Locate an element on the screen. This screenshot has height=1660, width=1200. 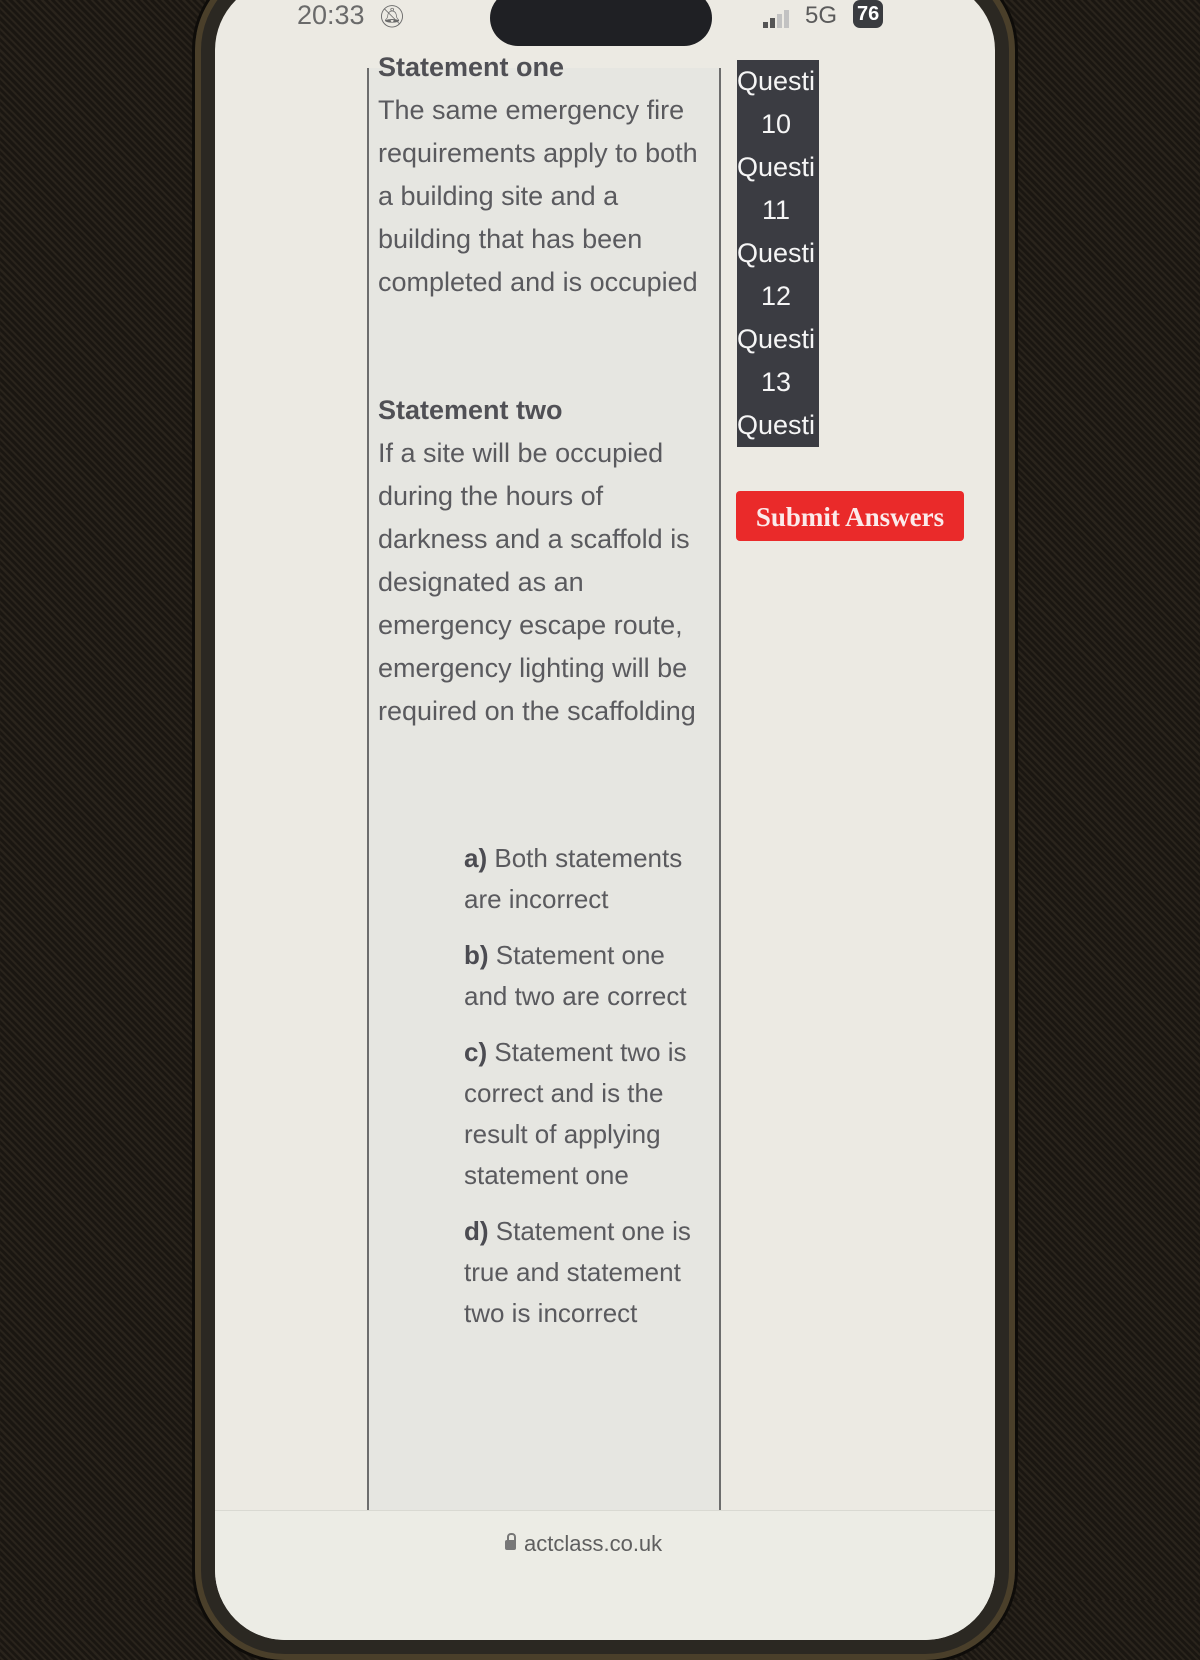
option-letter: c) is located at coordinates (476, 1052).